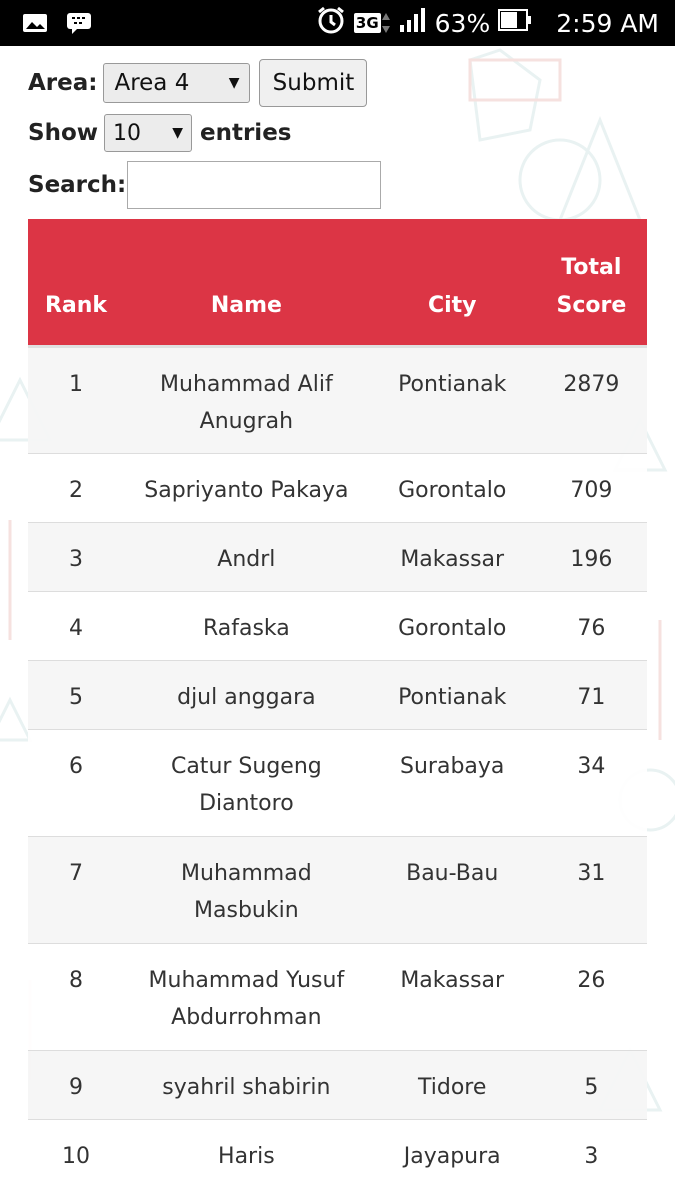  I want to click on name-cell: djul anggara, so click(246, 695).